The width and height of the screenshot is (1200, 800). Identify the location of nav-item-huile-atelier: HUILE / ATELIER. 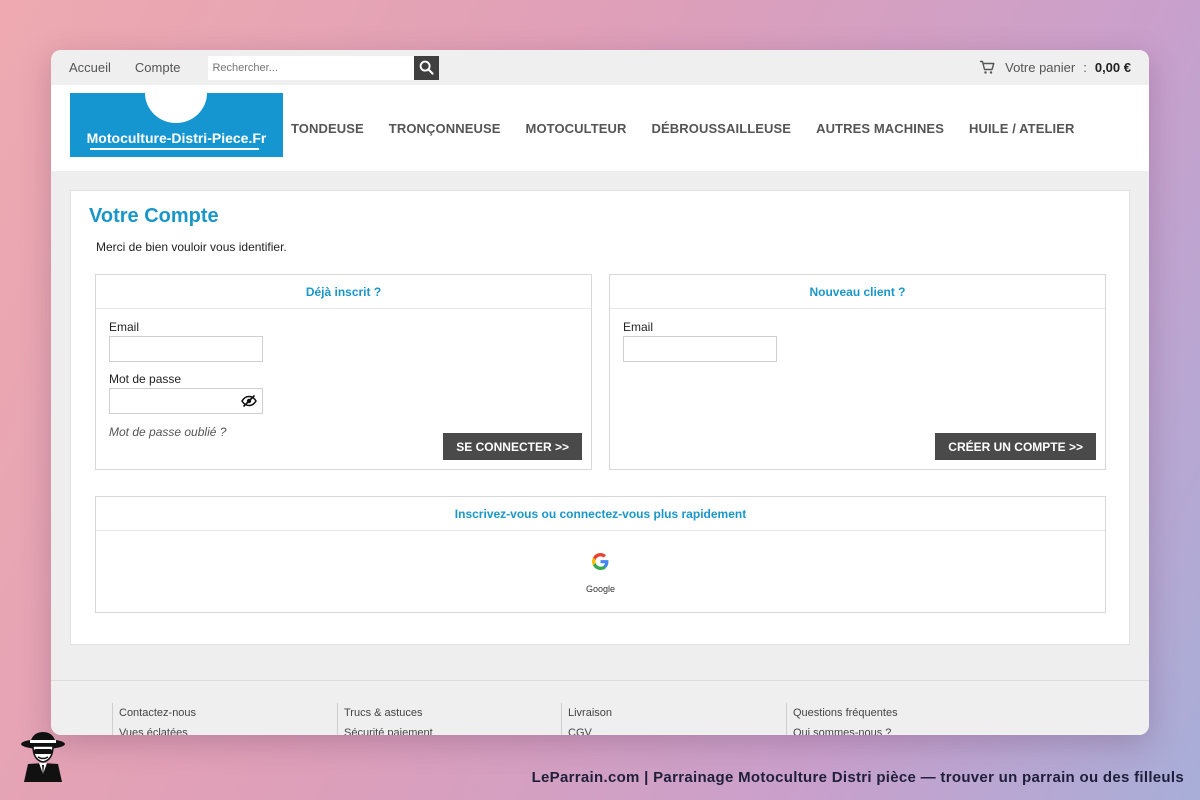
(1022, 128).